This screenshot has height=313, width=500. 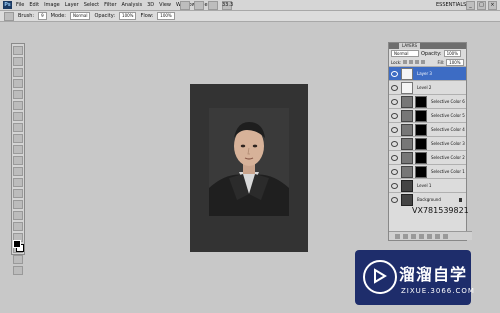 What do you see at coordinates (424, 87) in the screenshot?
I see `layer-name: Level 2` at bounding box center [424, 87].